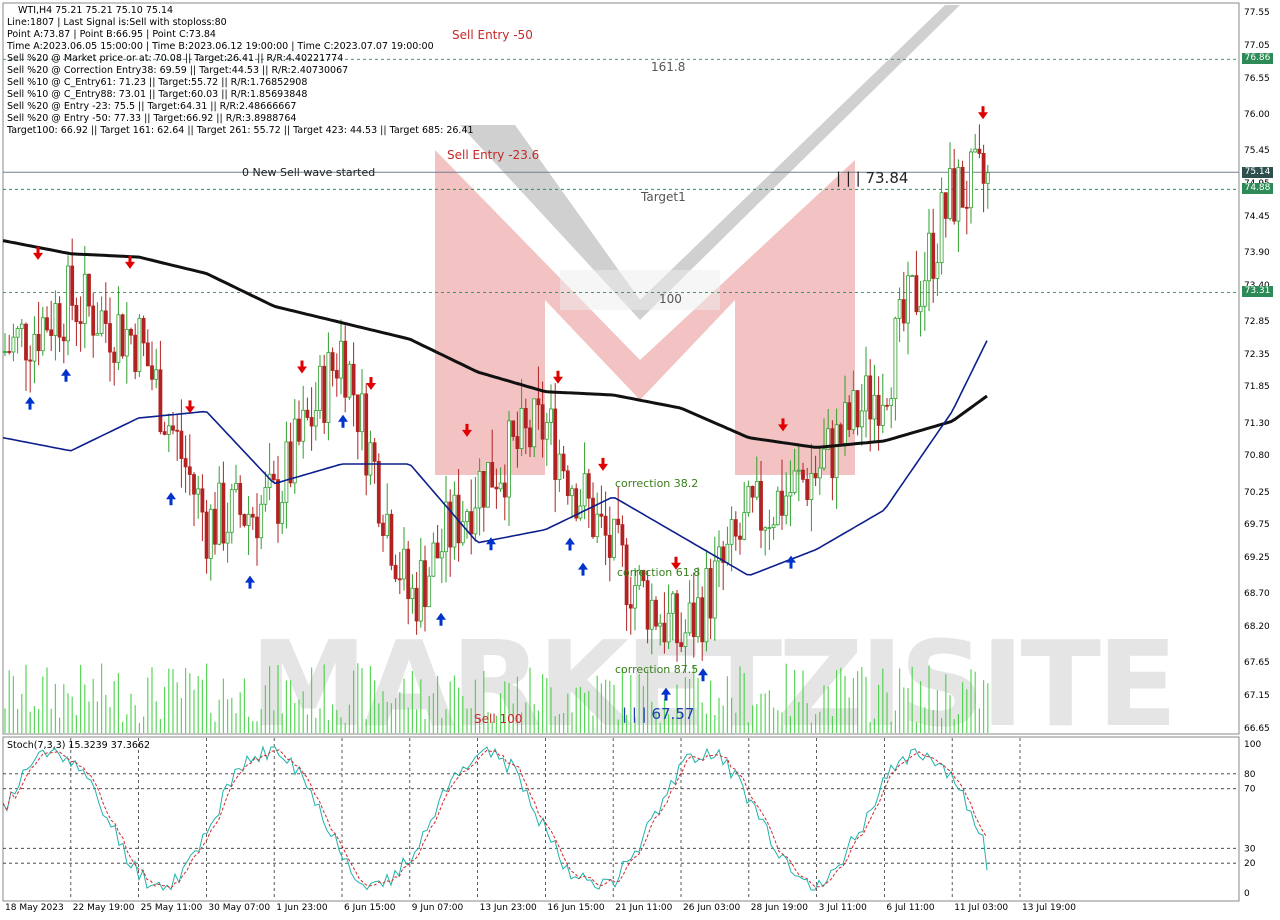 The height and width of the screenshot is (920, 1280). I want to click on stochastic-signal-line, so click(495, 819).